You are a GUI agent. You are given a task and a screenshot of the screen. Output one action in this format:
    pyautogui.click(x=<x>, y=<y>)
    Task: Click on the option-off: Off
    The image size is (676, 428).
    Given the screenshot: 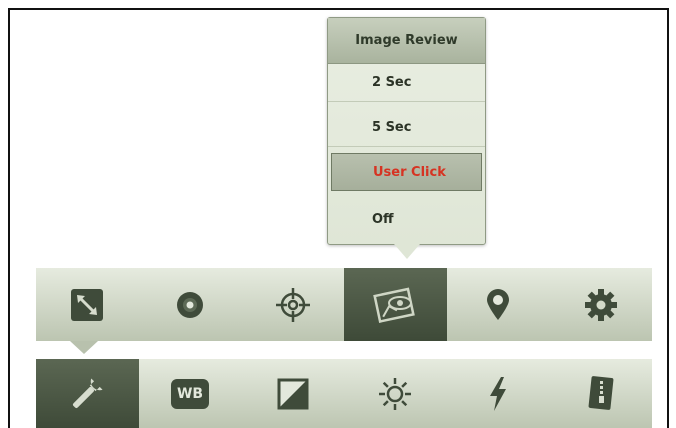 What is the action you would take?
    pyautogui.click(x=406, y=219)
    